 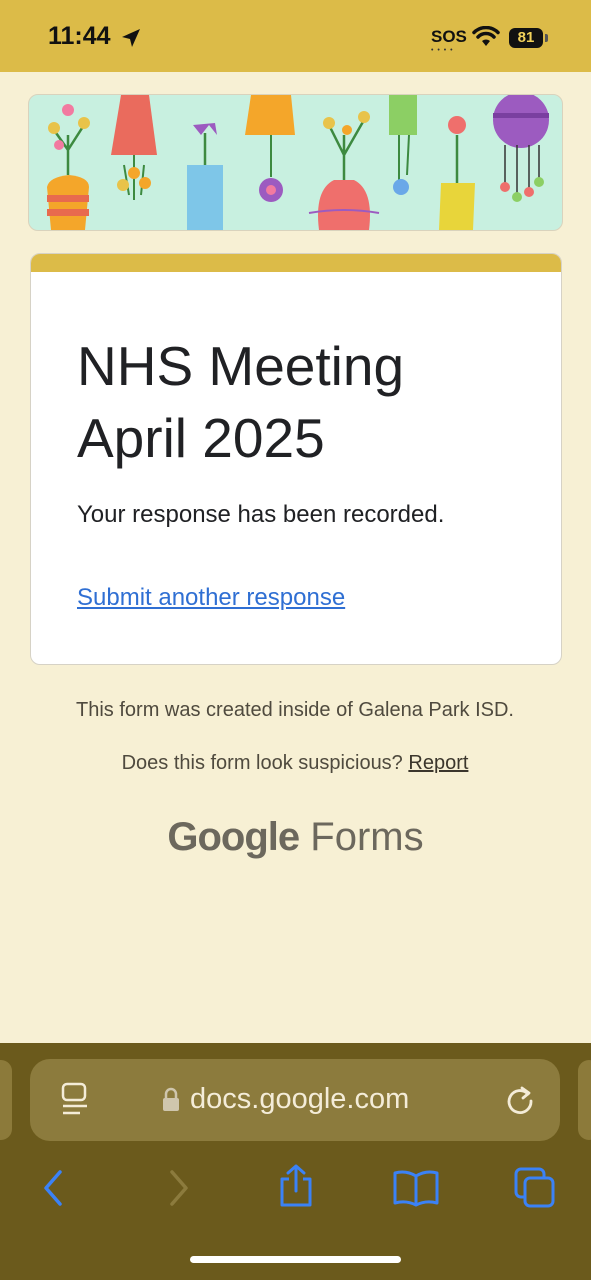 What do you see at coordinates (262, 763) in the screenshot?
I see `suspicious-question: Does this form look suspicious?` at bounding box center [262, 763].